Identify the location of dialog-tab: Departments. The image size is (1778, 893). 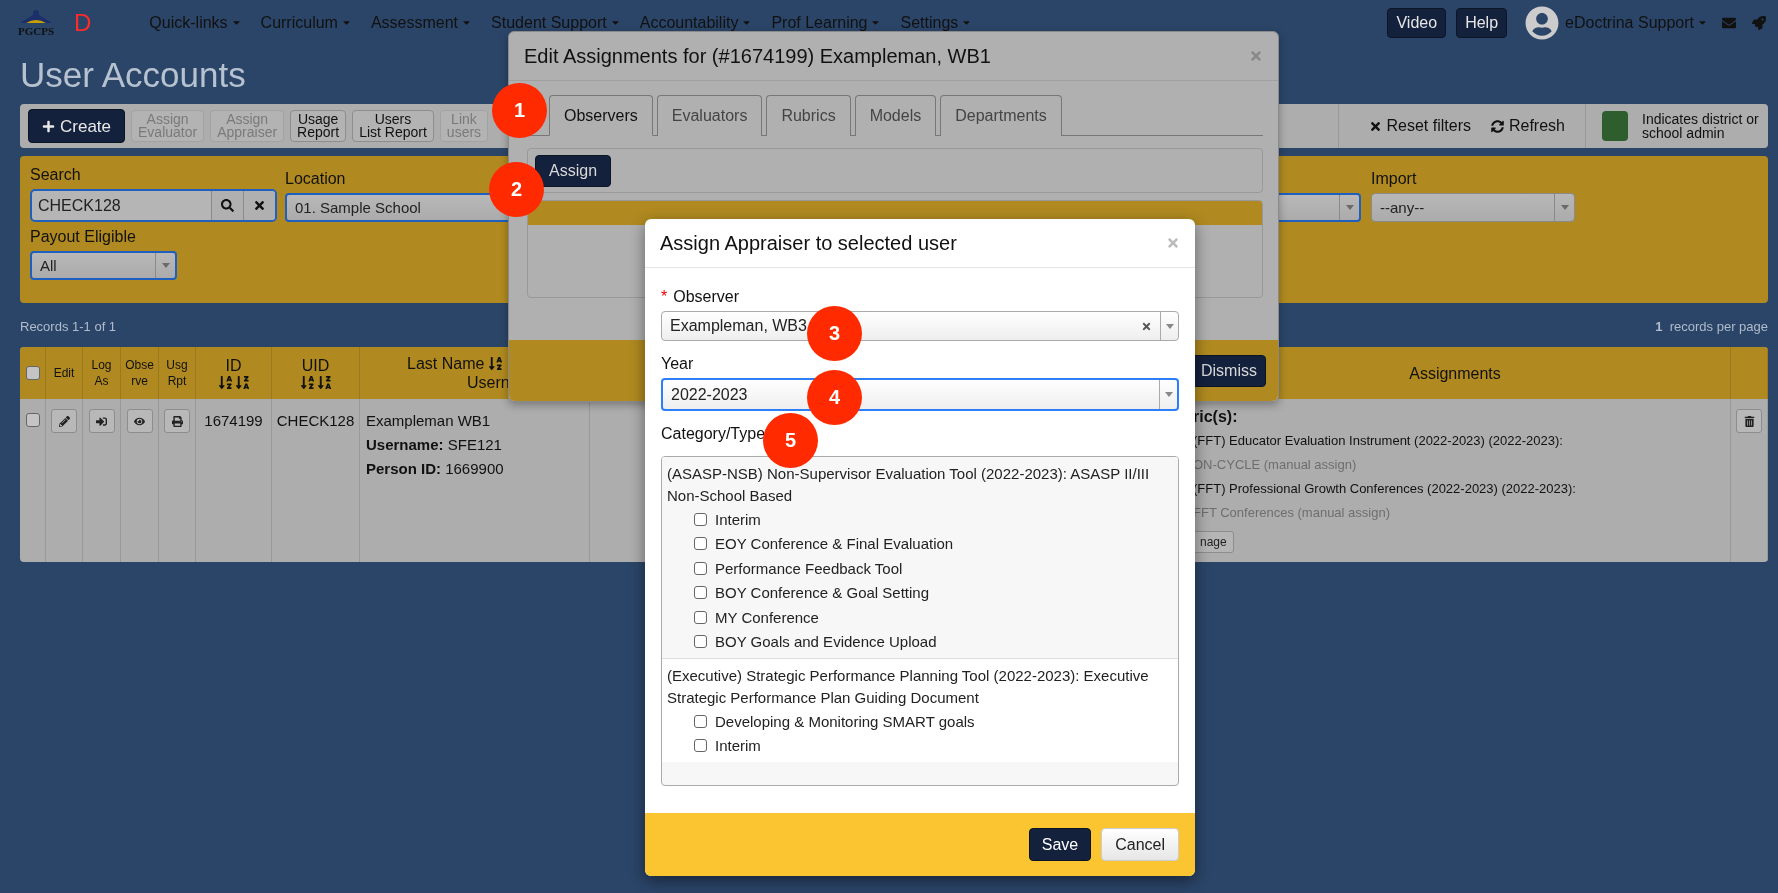
(1001, 115).